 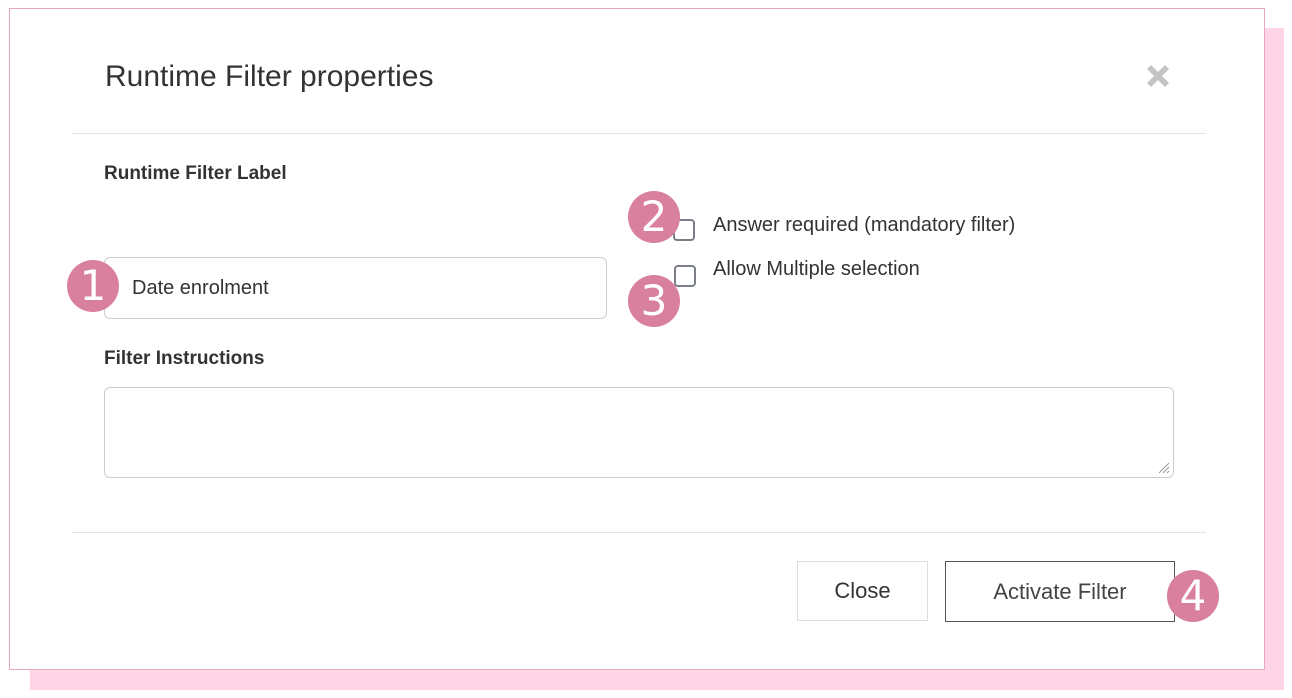 I want to click on dialog-title: Runtime Filter properties, so click(x=269, y=76).